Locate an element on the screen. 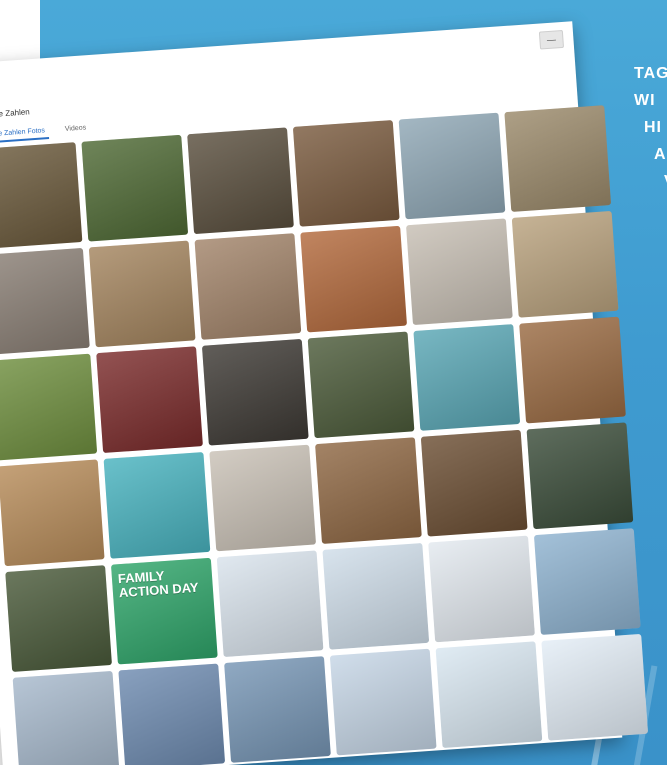  cows-stable-photo is located at coordinates (45, 301).